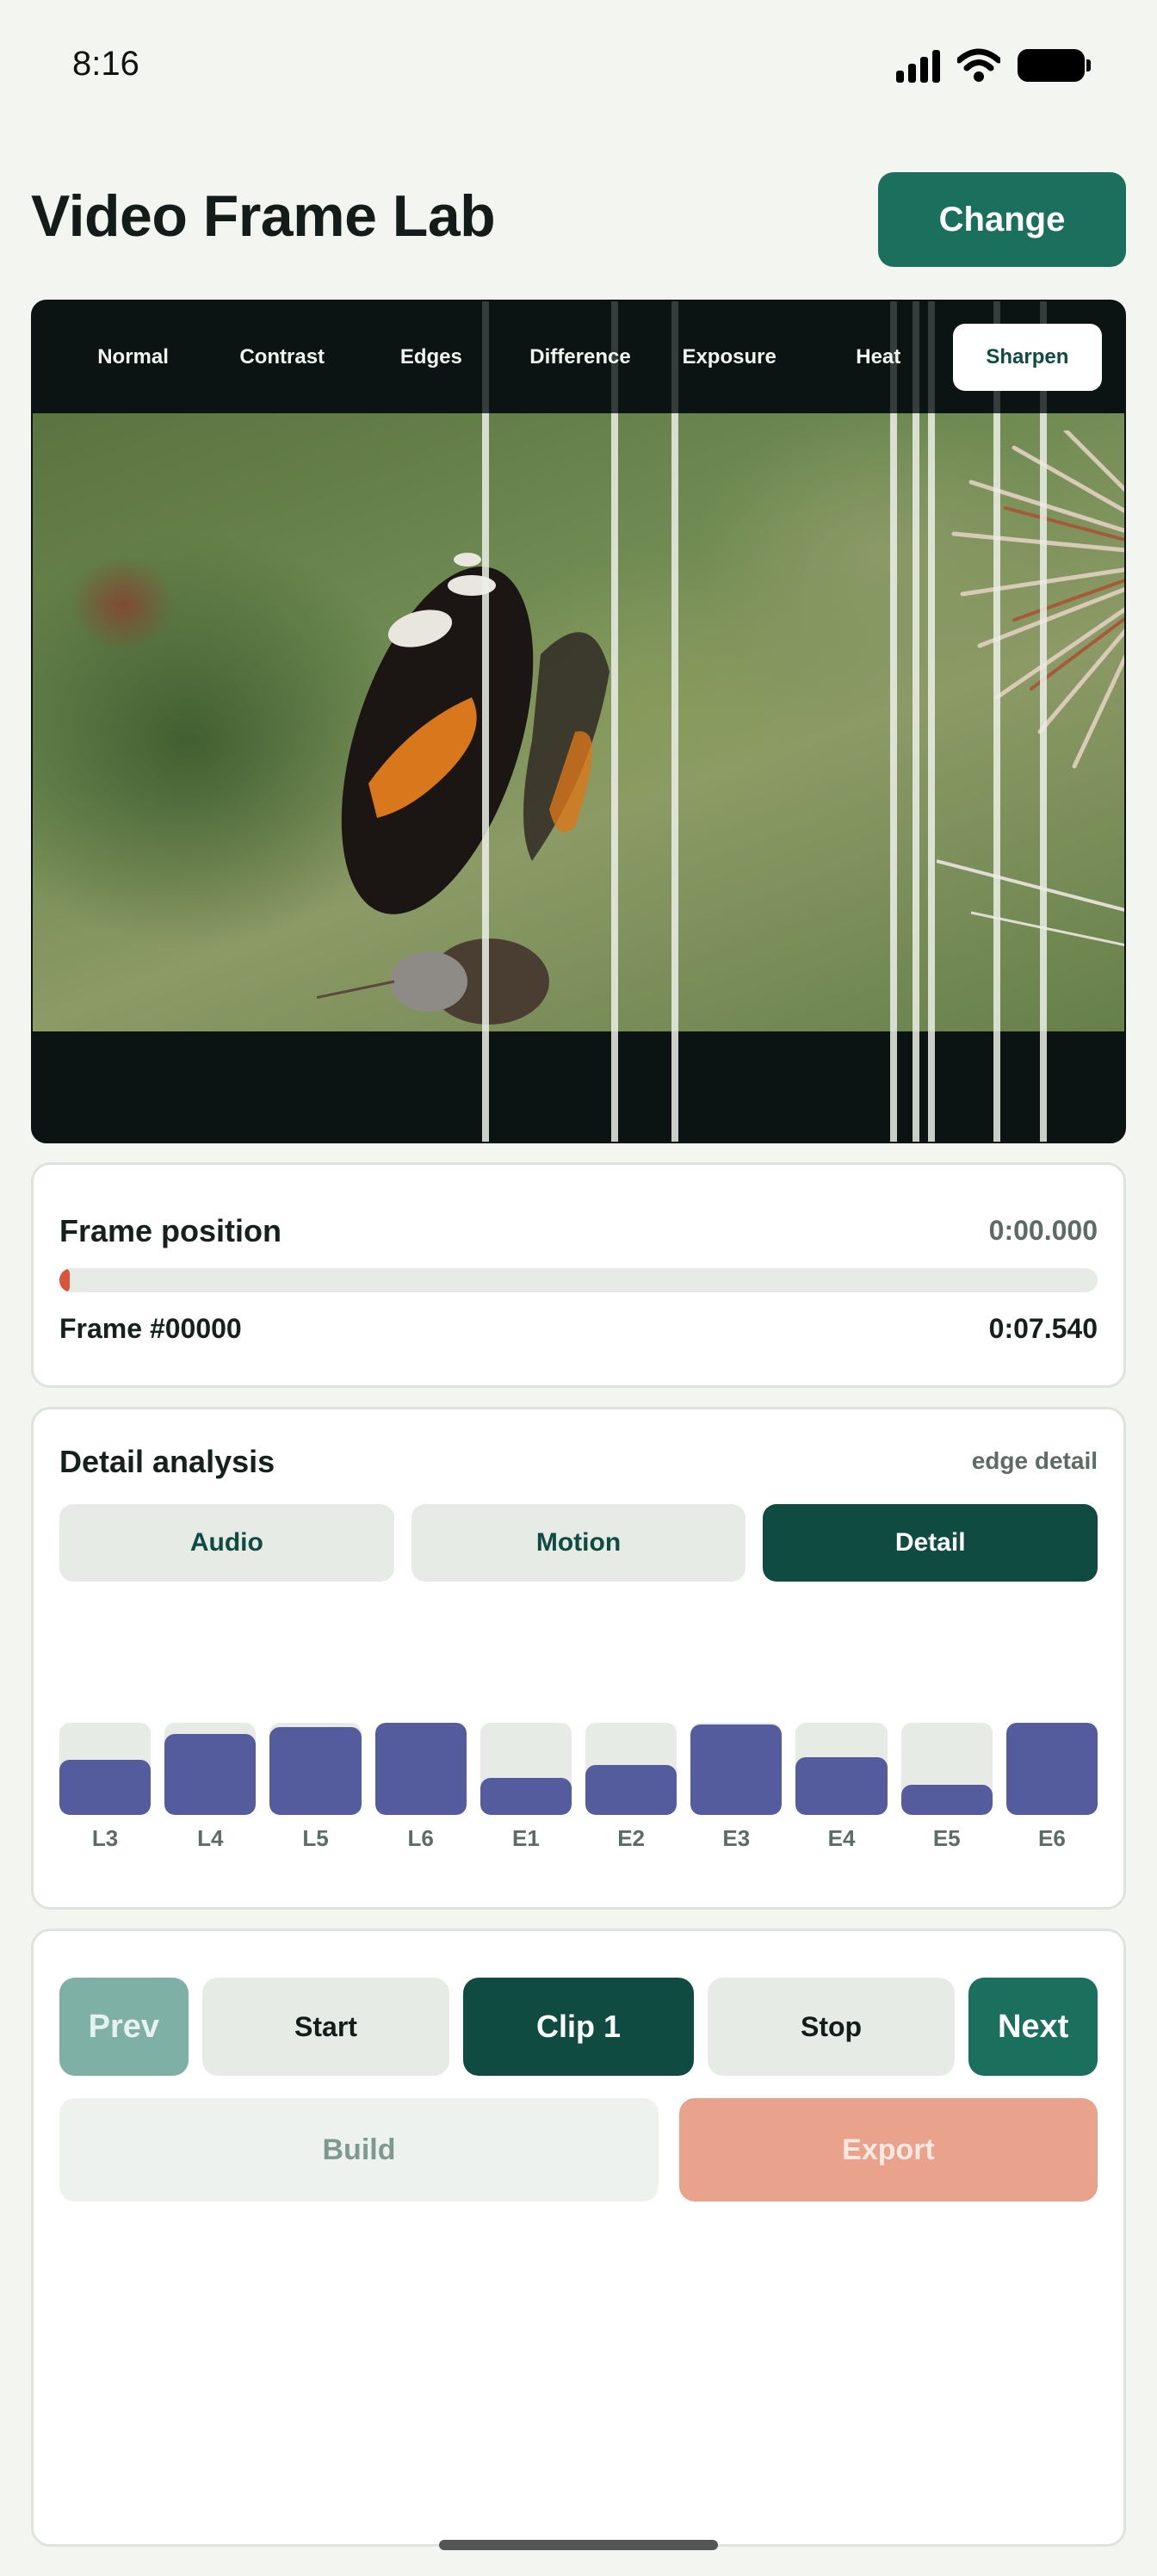 The image size is (1157, 2576). Describe the element at coordinates (1052, 1838) in the screenshot. I see `bar-label: E6` at that location.